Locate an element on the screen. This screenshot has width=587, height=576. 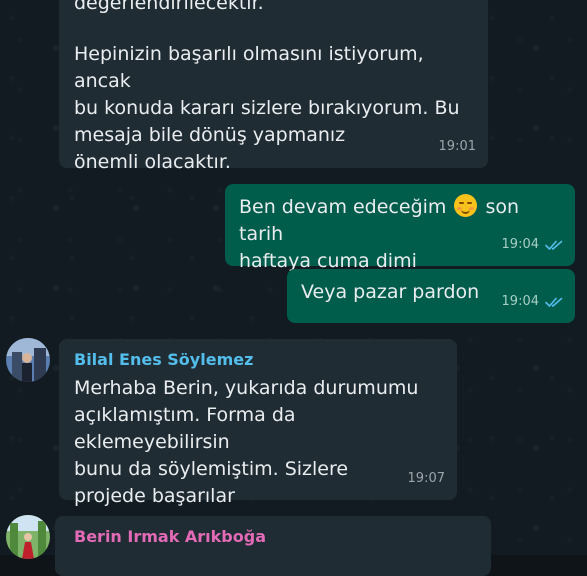
sender-name: Bilal Enes Söylemez is located at coordinates (258, 360).